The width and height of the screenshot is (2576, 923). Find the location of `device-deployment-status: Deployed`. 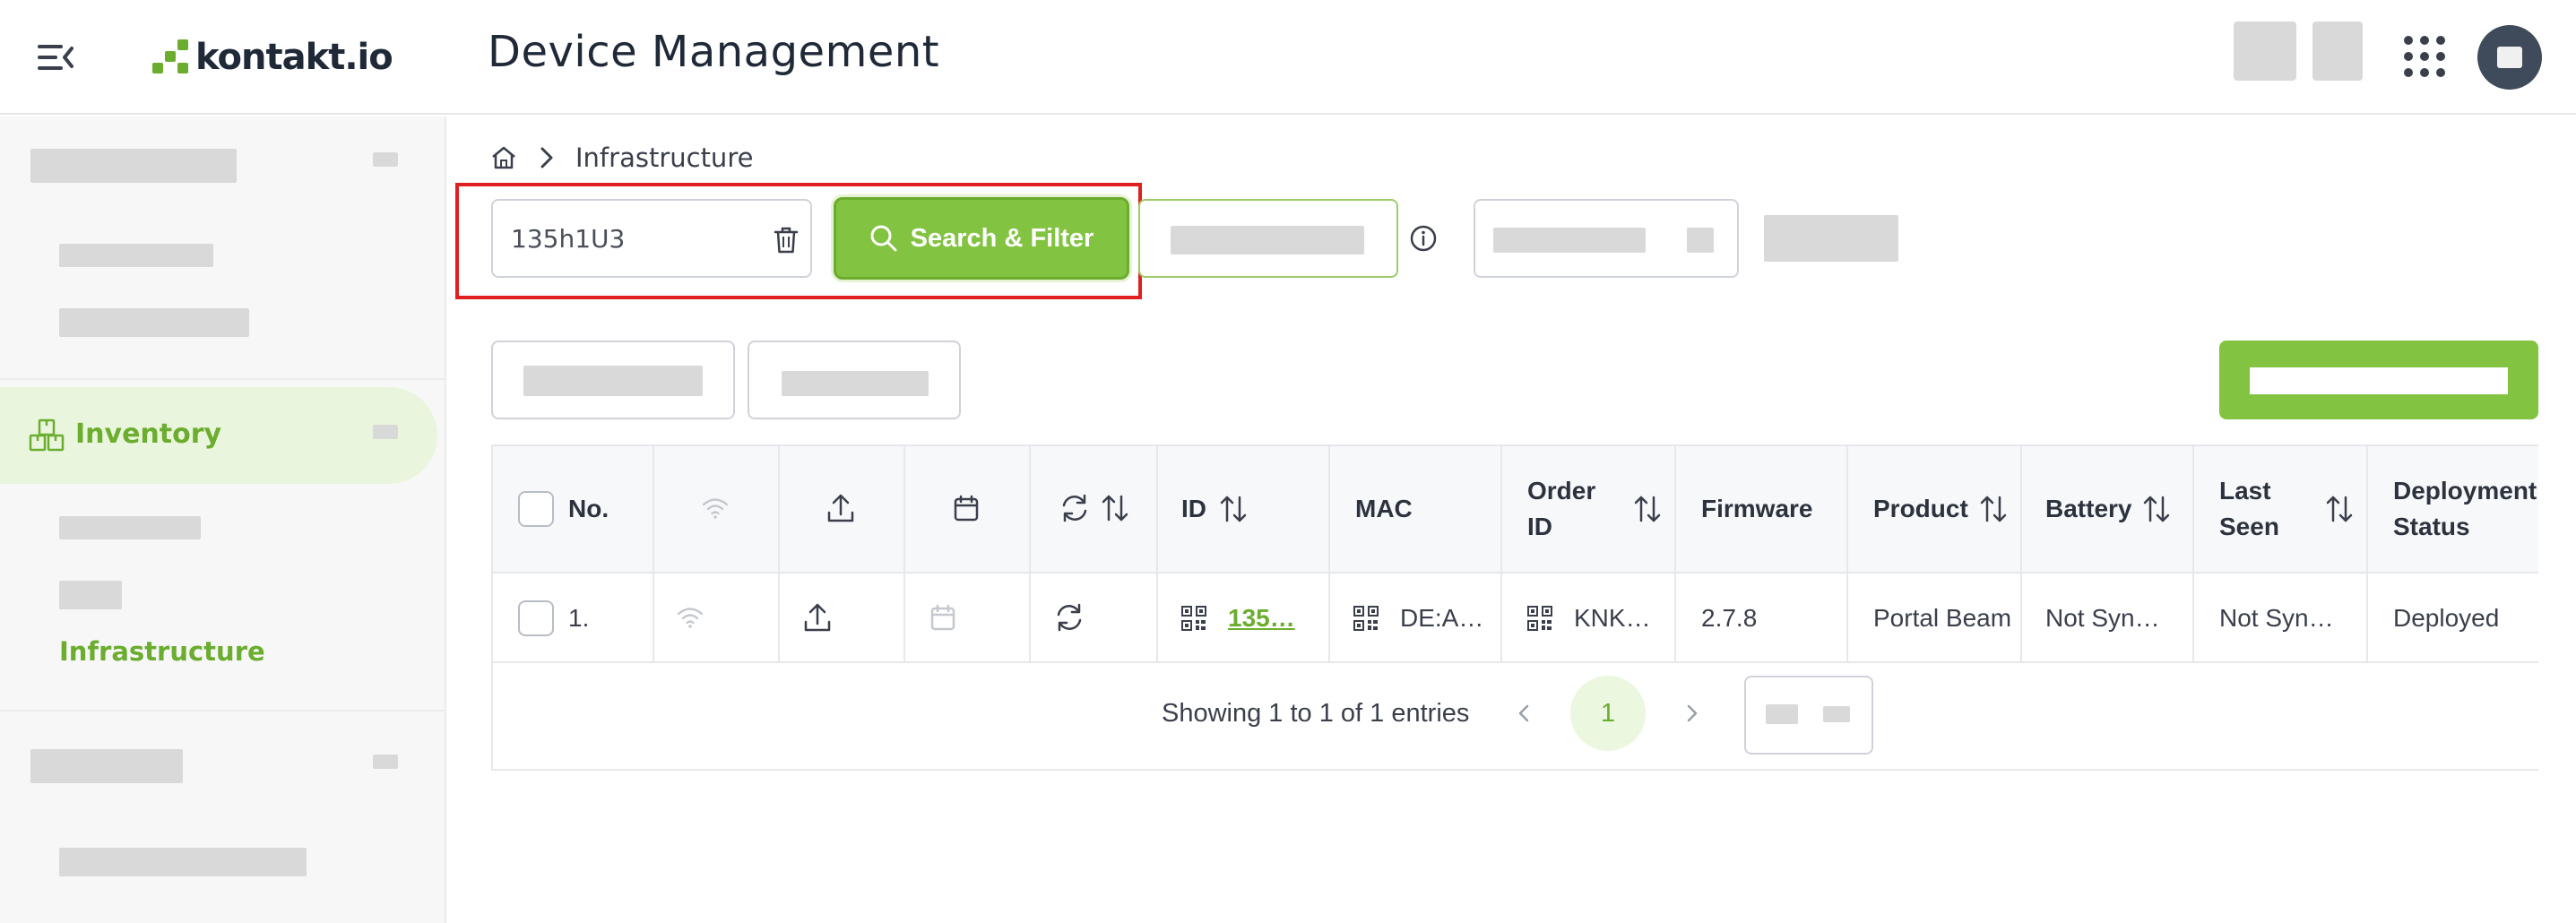

device-deployment-status: Deployed is located at coordinates (2446, 618).